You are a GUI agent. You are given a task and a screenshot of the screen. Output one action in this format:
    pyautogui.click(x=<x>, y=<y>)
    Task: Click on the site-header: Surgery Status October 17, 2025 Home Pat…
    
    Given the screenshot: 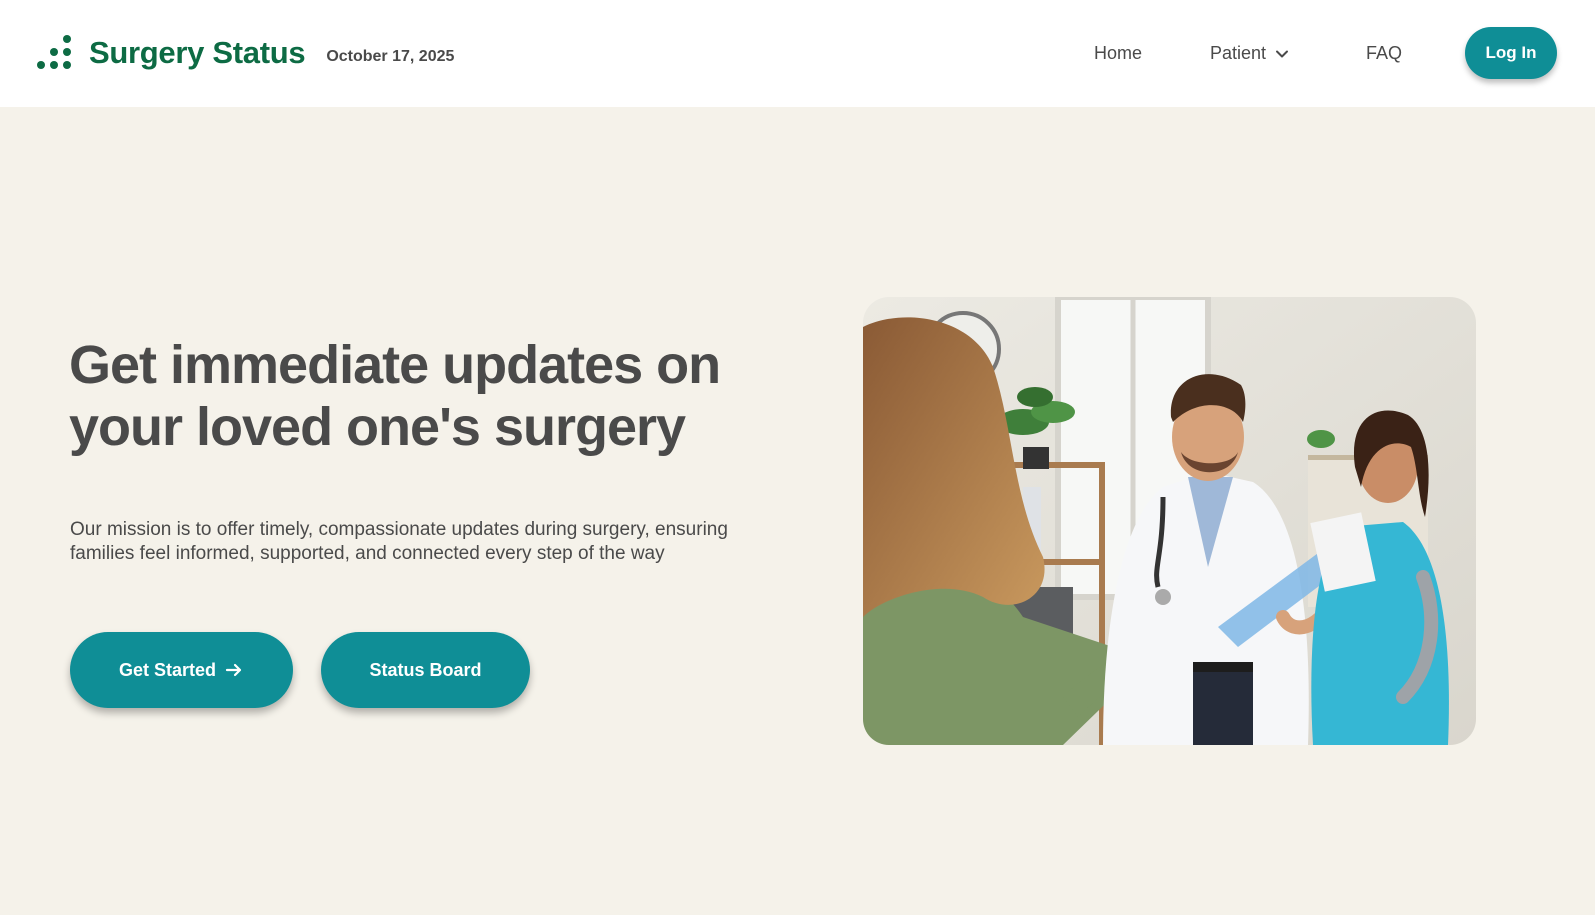 What is the action you would take?
    pyautogui.click(x=797, y=53)
    